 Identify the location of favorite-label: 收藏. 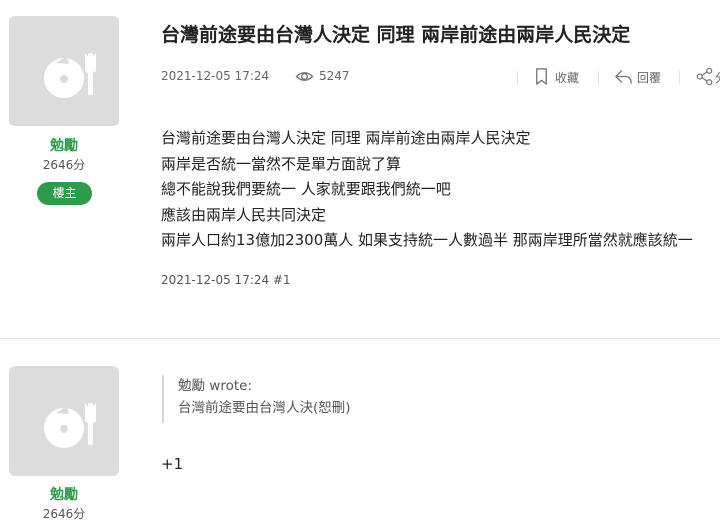
(567, 78).